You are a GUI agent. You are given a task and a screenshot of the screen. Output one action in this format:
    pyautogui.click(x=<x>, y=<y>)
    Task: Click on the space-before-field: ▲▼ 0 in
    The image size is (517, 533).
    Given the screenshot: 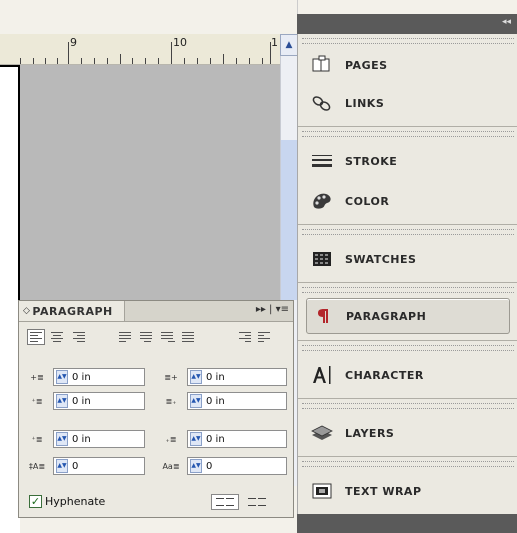 What is the action you would take?
    pyautogui.click(x=99, y=439)
    